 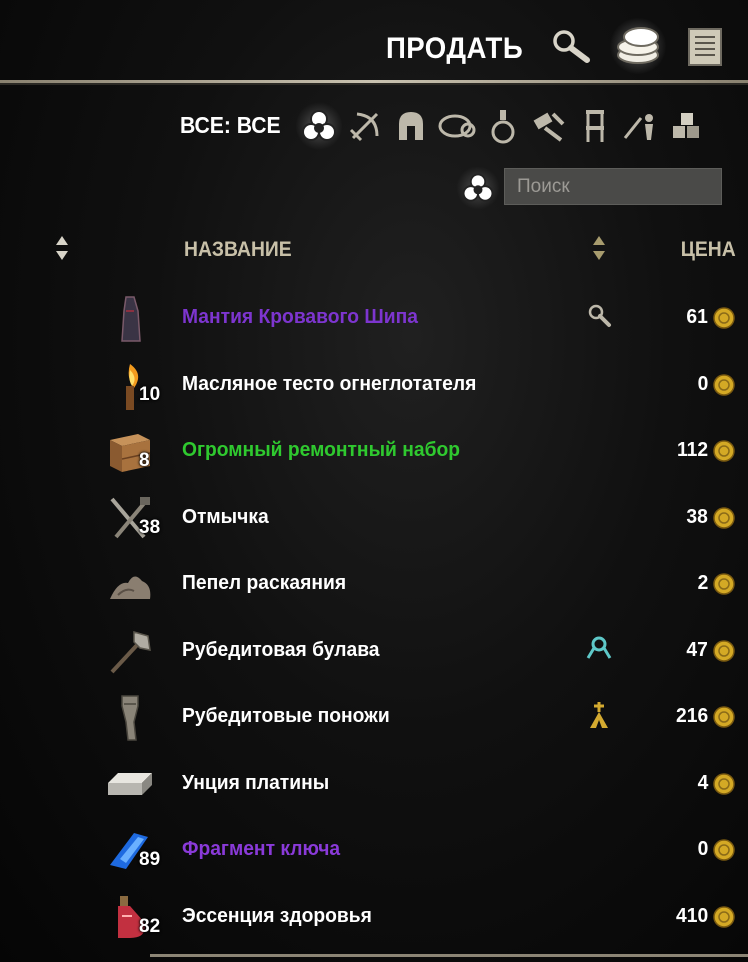 I want to click on column-header-price: ЦЕНА, so click(x=708, y=250).